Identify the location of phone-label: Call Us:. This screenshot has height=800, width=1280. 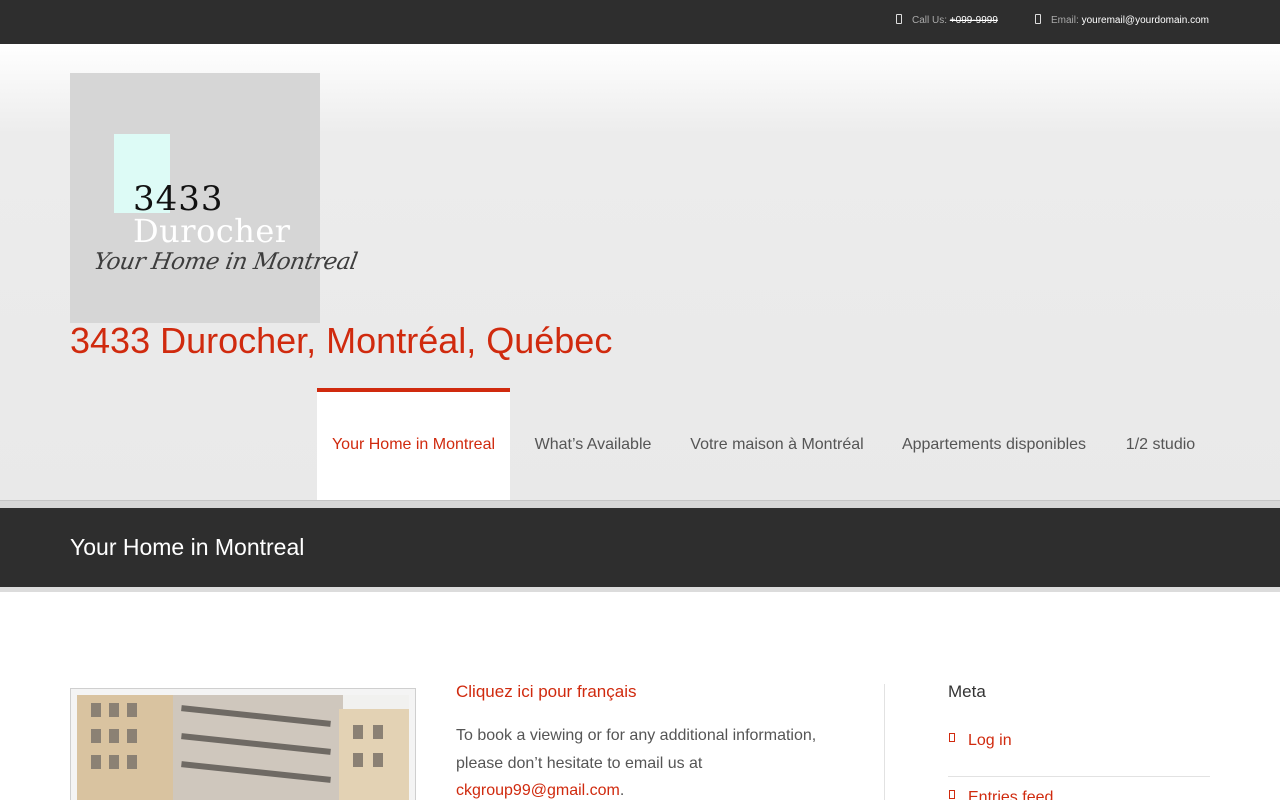
(930, 20).